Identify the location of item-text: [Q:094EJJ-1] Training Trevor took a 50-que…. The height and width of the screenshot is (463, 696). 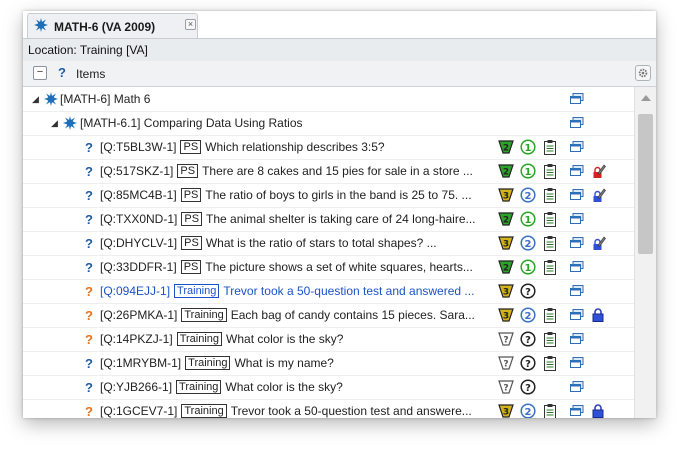
(287, 291).